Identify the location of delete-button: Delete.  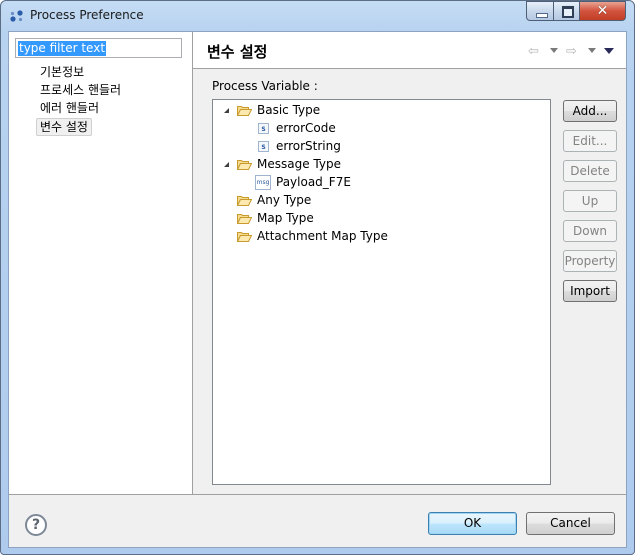
(590, 171).